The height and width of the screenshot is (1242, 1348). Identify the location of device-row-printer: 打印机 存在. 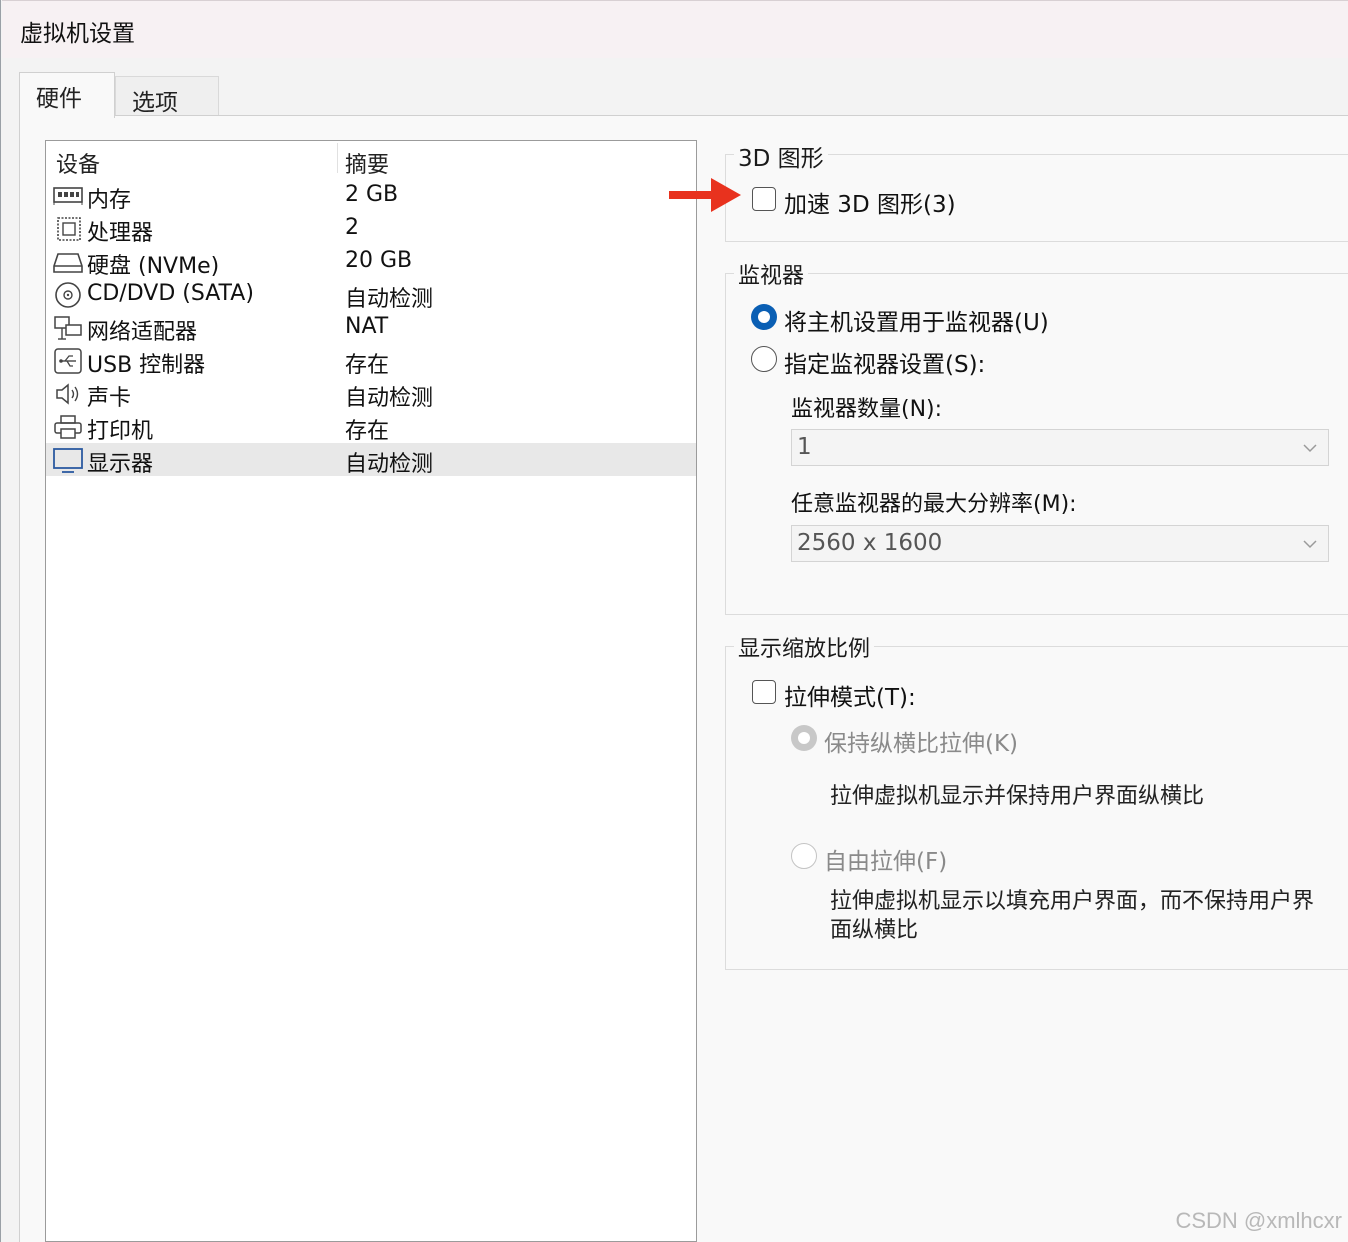
(371, 427).